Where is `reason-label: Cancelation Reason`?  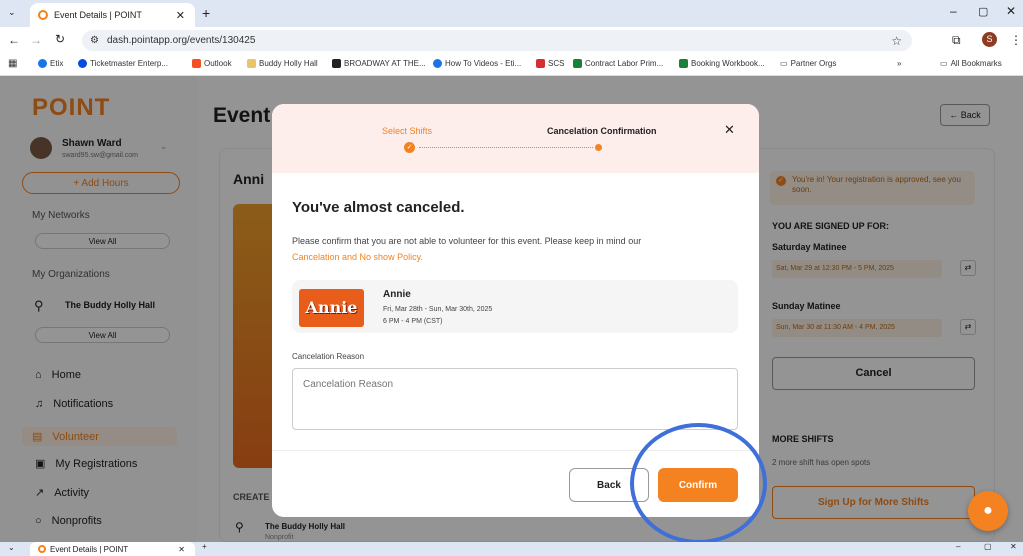
reason-label: Cancelation Reason is located at coordinates (328, 356).